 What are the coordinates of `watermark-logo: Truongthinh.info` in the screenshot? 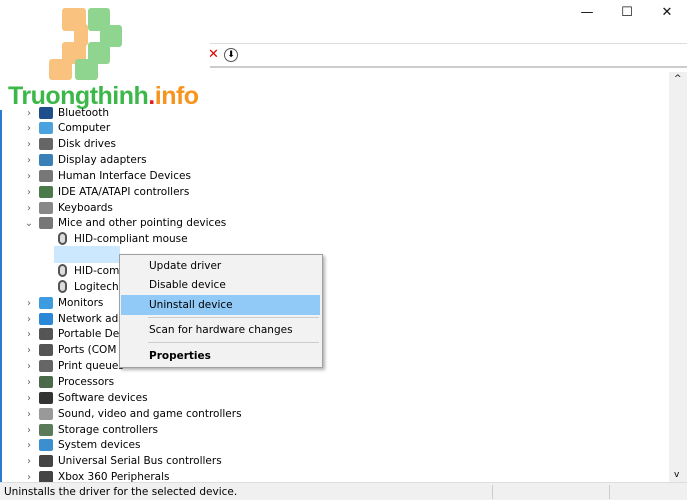 It's located at (105, 55).